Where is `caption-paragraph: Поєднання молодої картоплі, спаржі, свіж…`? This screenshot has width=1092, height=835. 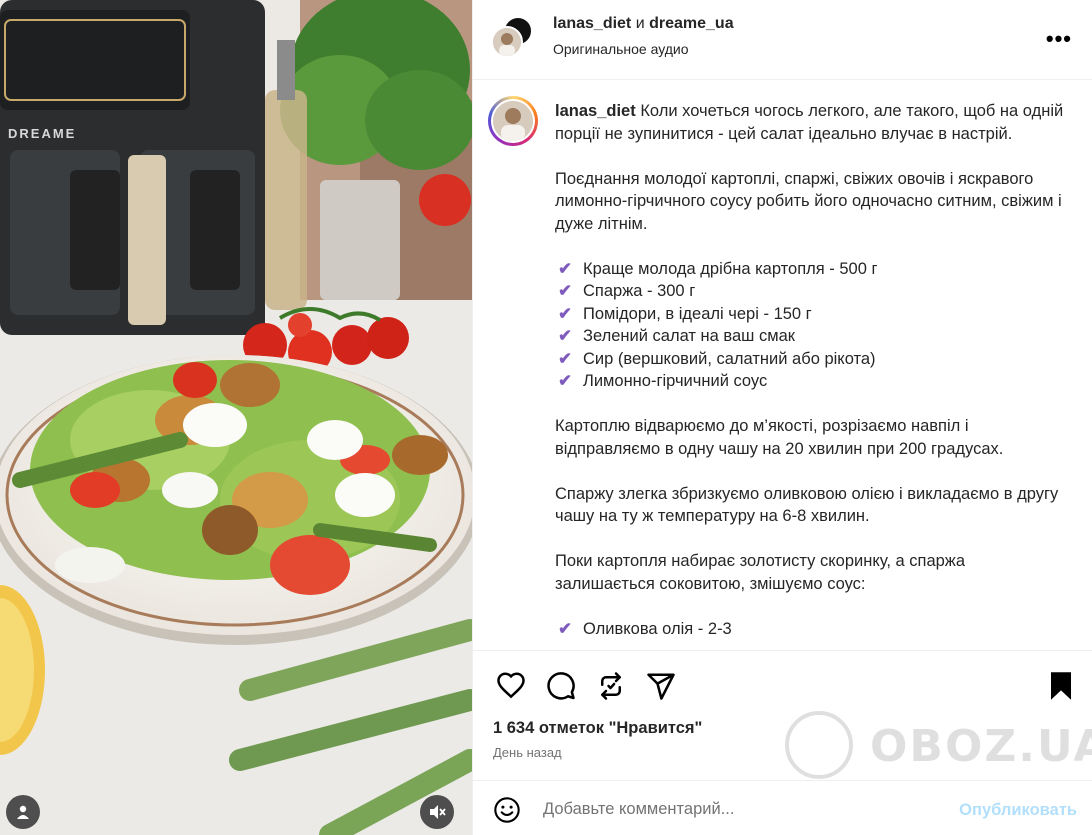 caption-paragraph: Поєднання молодої картоплі, спаржі, свіж… is located at coordinates (808, 201).